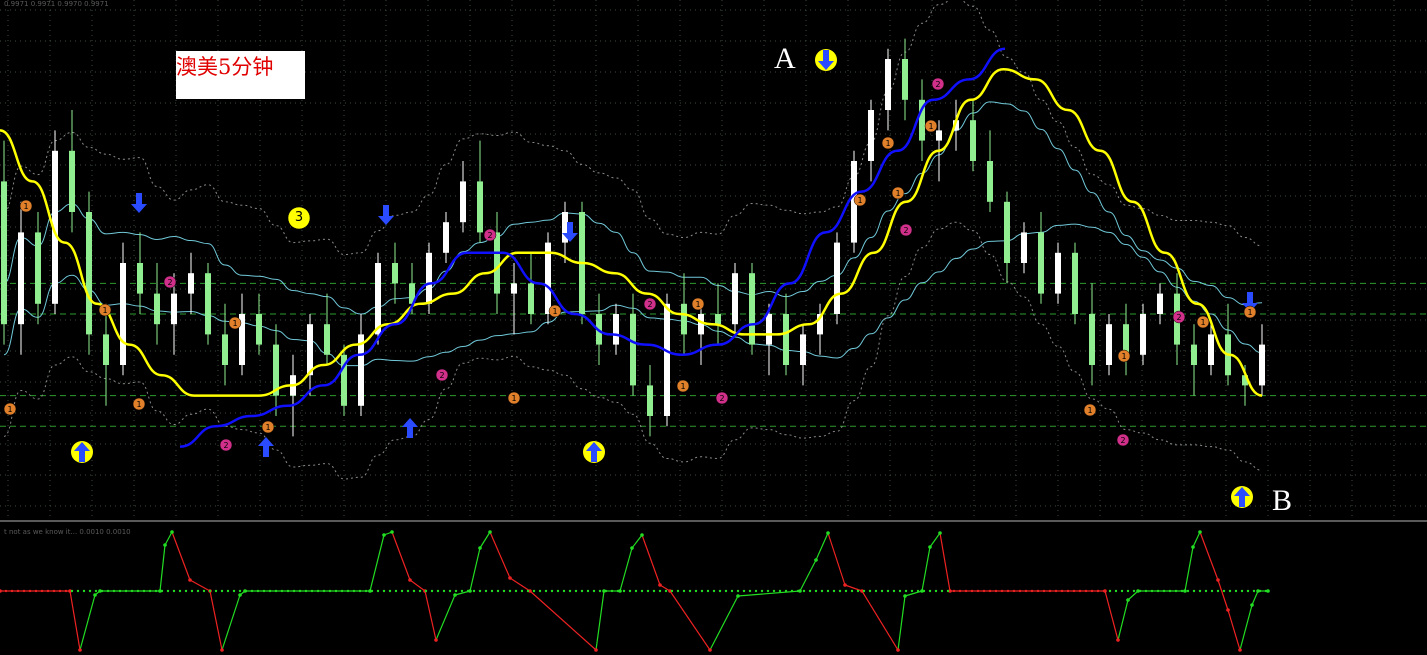  Describe the element at coordinates (1282, 500) in the screenshot. I see `annotation-b: B` at that location.